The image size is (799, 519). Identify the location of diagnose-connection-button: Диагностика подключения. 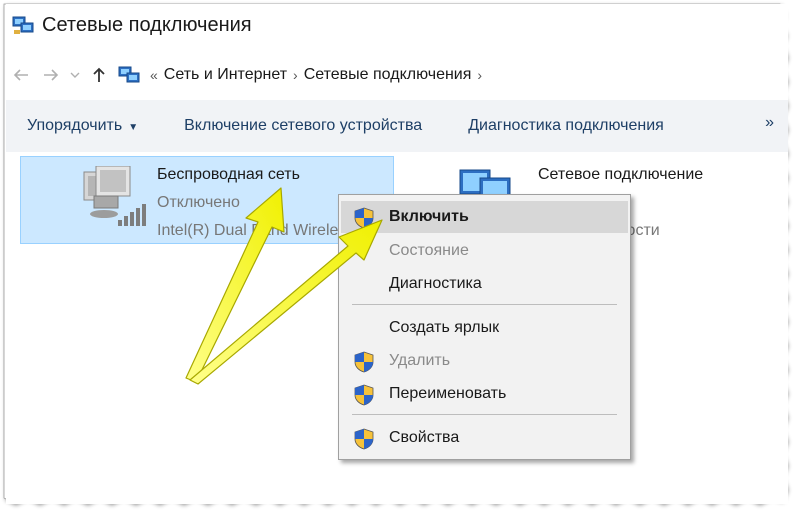
(566, 126).